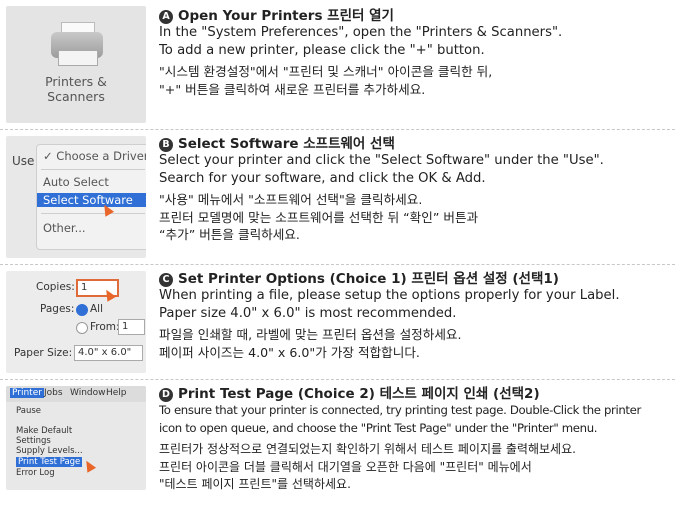 The width and height of the screenshot is (675, 532). I want to click on menu-item-choose-driver: ✓ Choose a Driver, so click(94, 156).